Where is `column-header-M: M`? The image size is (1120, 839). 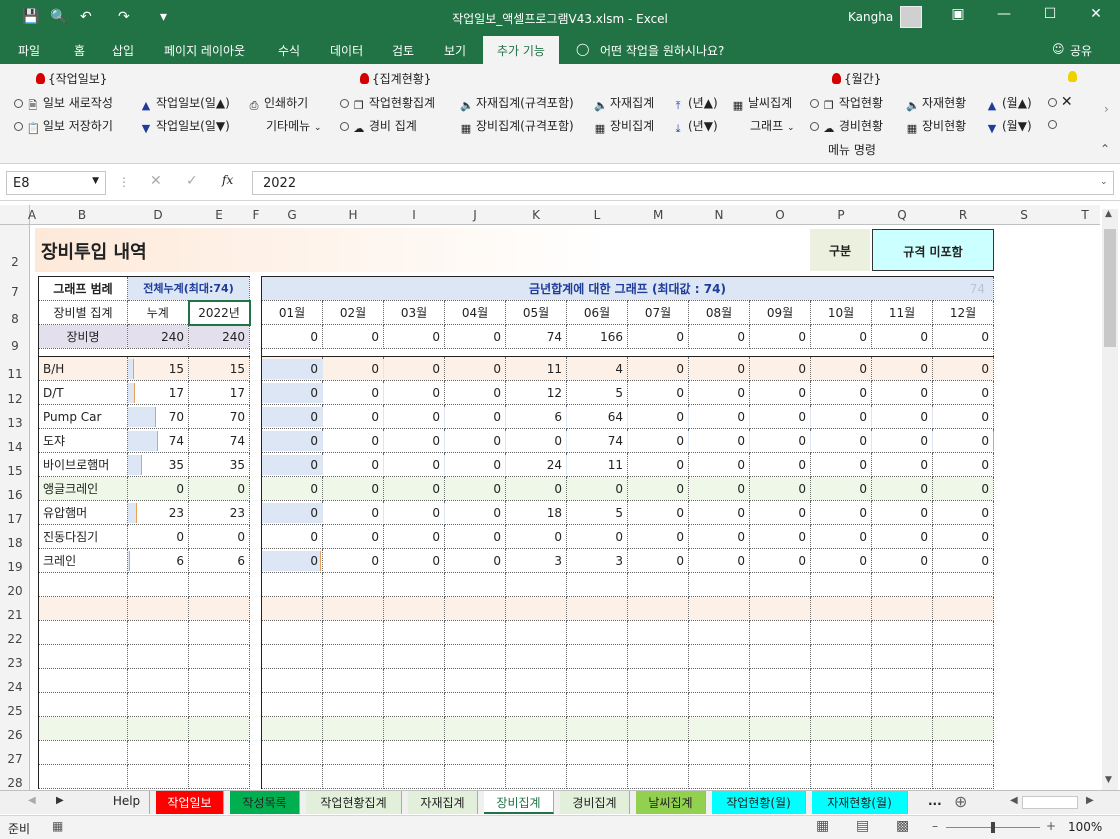 column-header-M: M is located at coordinates (658, 215).